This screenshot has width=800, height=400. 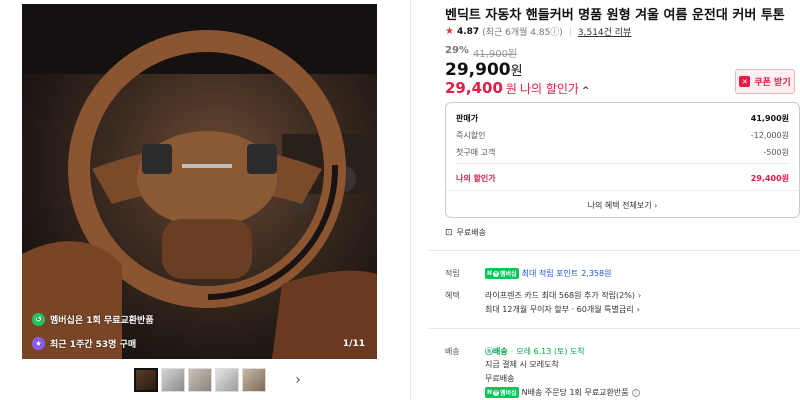 I want to click on delivery-pill-label: 배송, so click(x=500, y=351).